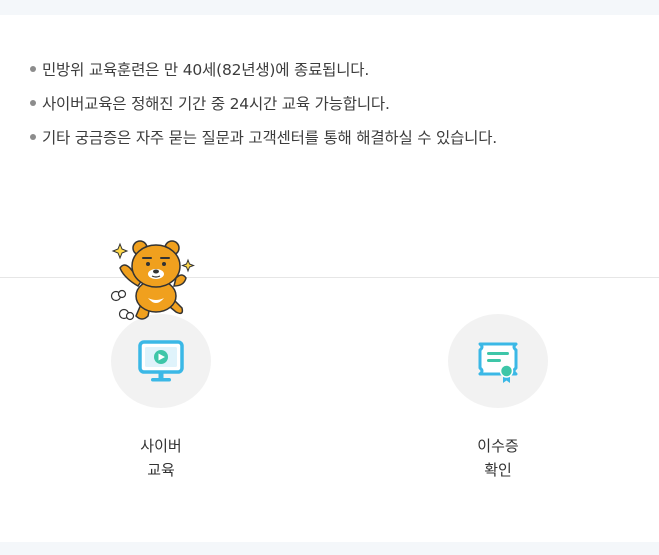  I want to click on notice-text: 사이버교육은 정해진 기간 중 24시간 교육 가능합니다., so click(216, 104).